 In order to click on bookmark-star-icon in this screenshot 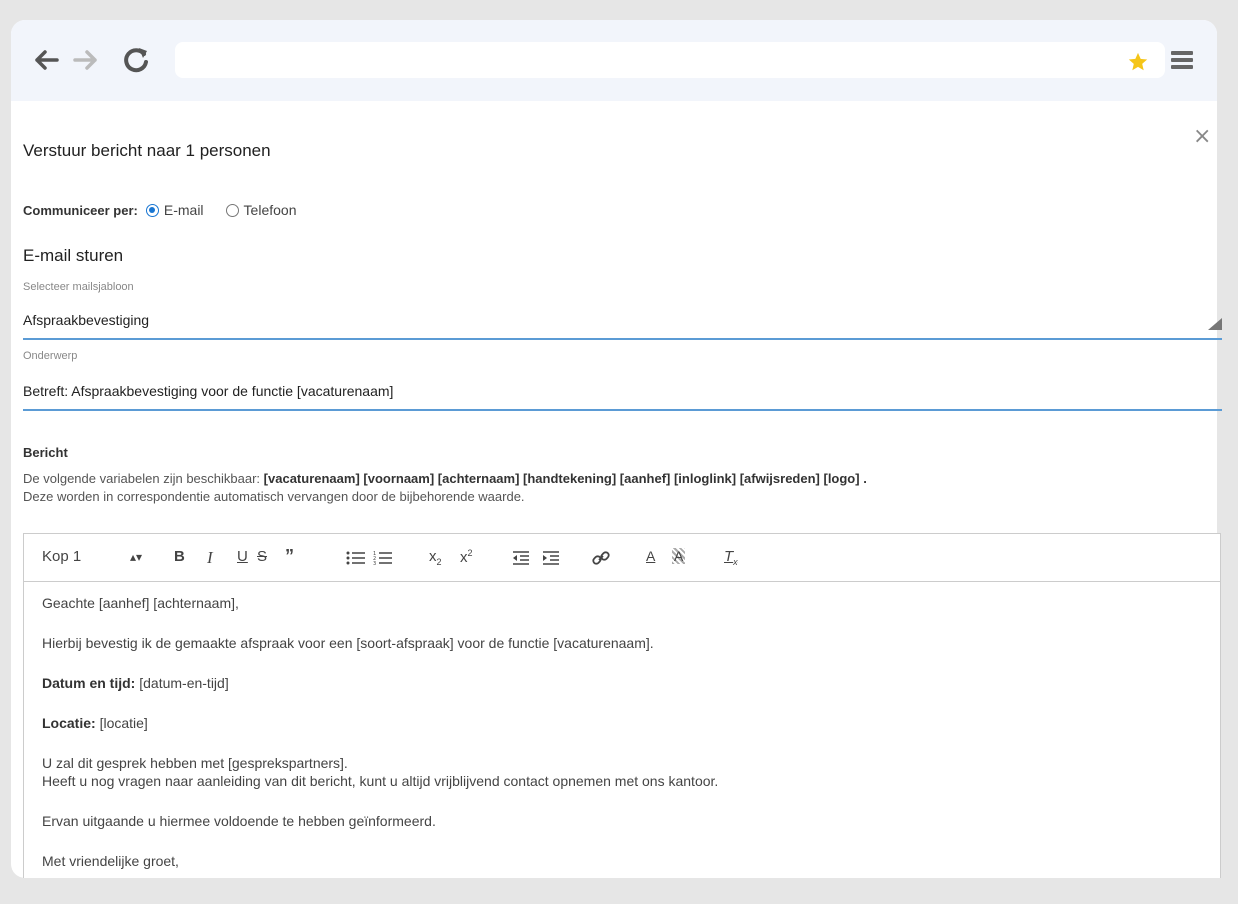, I will do `click(1138, 62)`.